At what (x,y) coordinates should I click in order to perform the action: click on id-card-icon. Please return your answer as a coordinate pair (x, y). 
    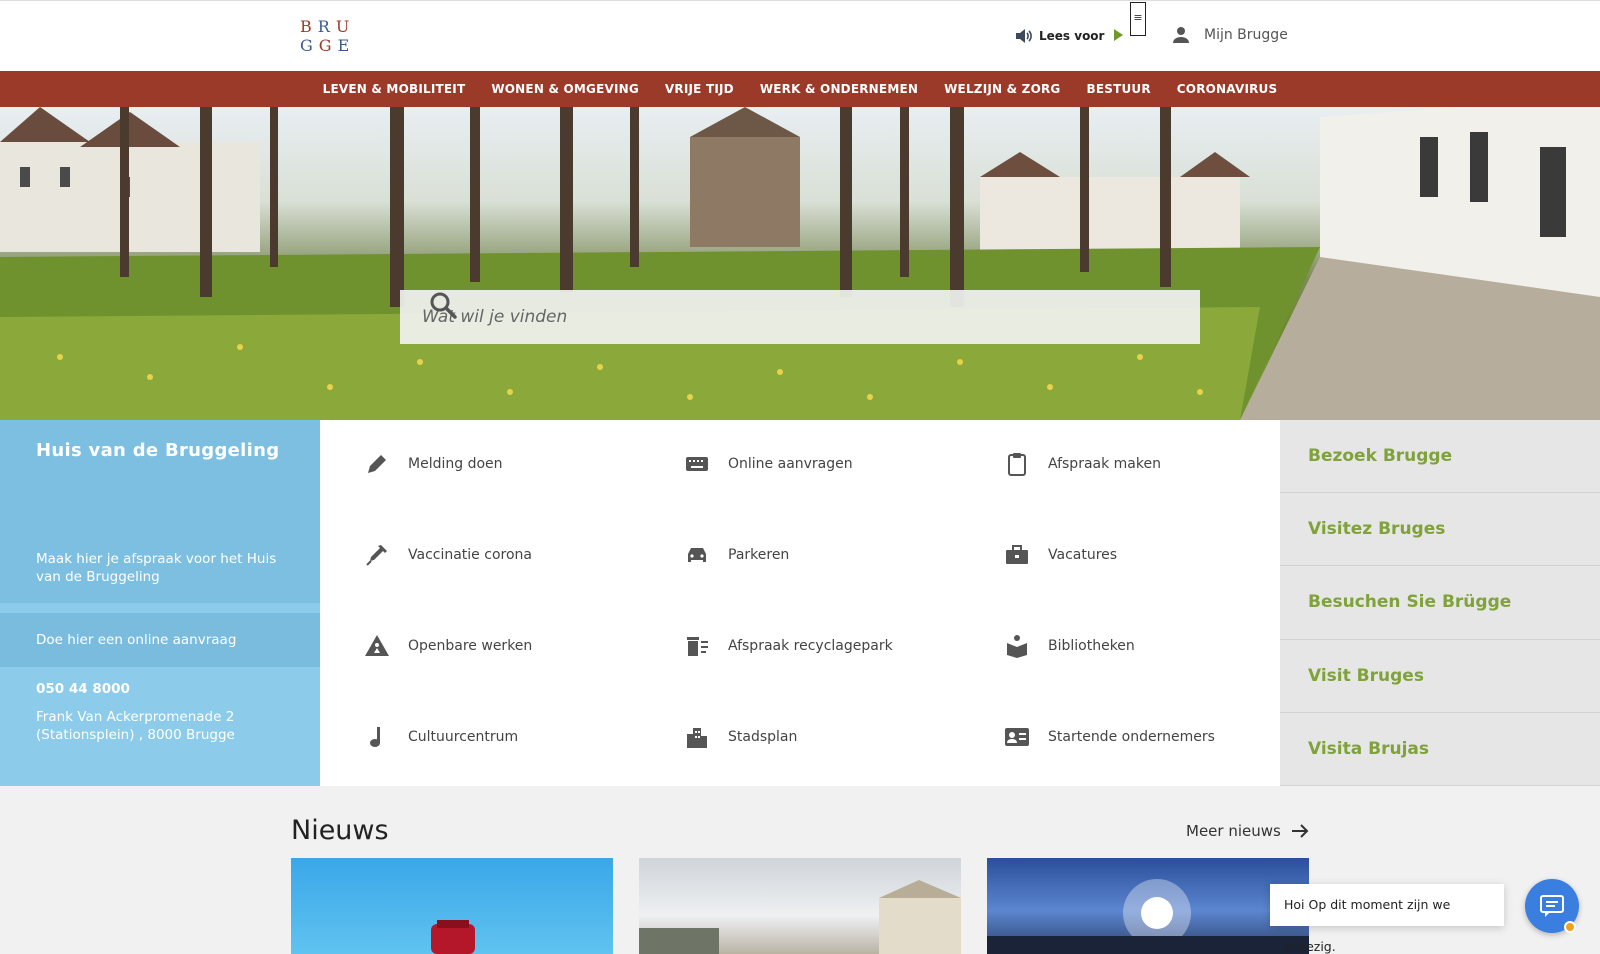
    Looking at the image, I should click on (1017, 737).